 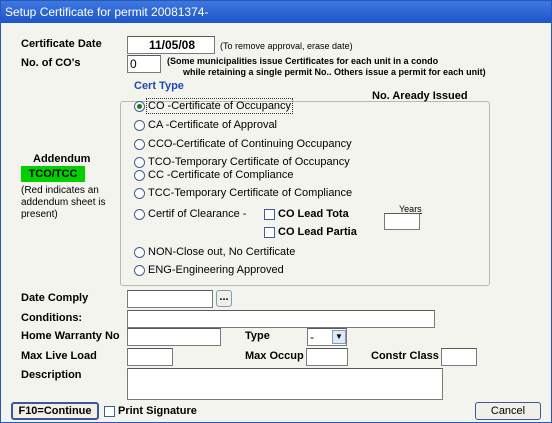 I want to click on radio-cco: CCO-Certificate of Continuing Occupancy, so click(x=243, y=144).